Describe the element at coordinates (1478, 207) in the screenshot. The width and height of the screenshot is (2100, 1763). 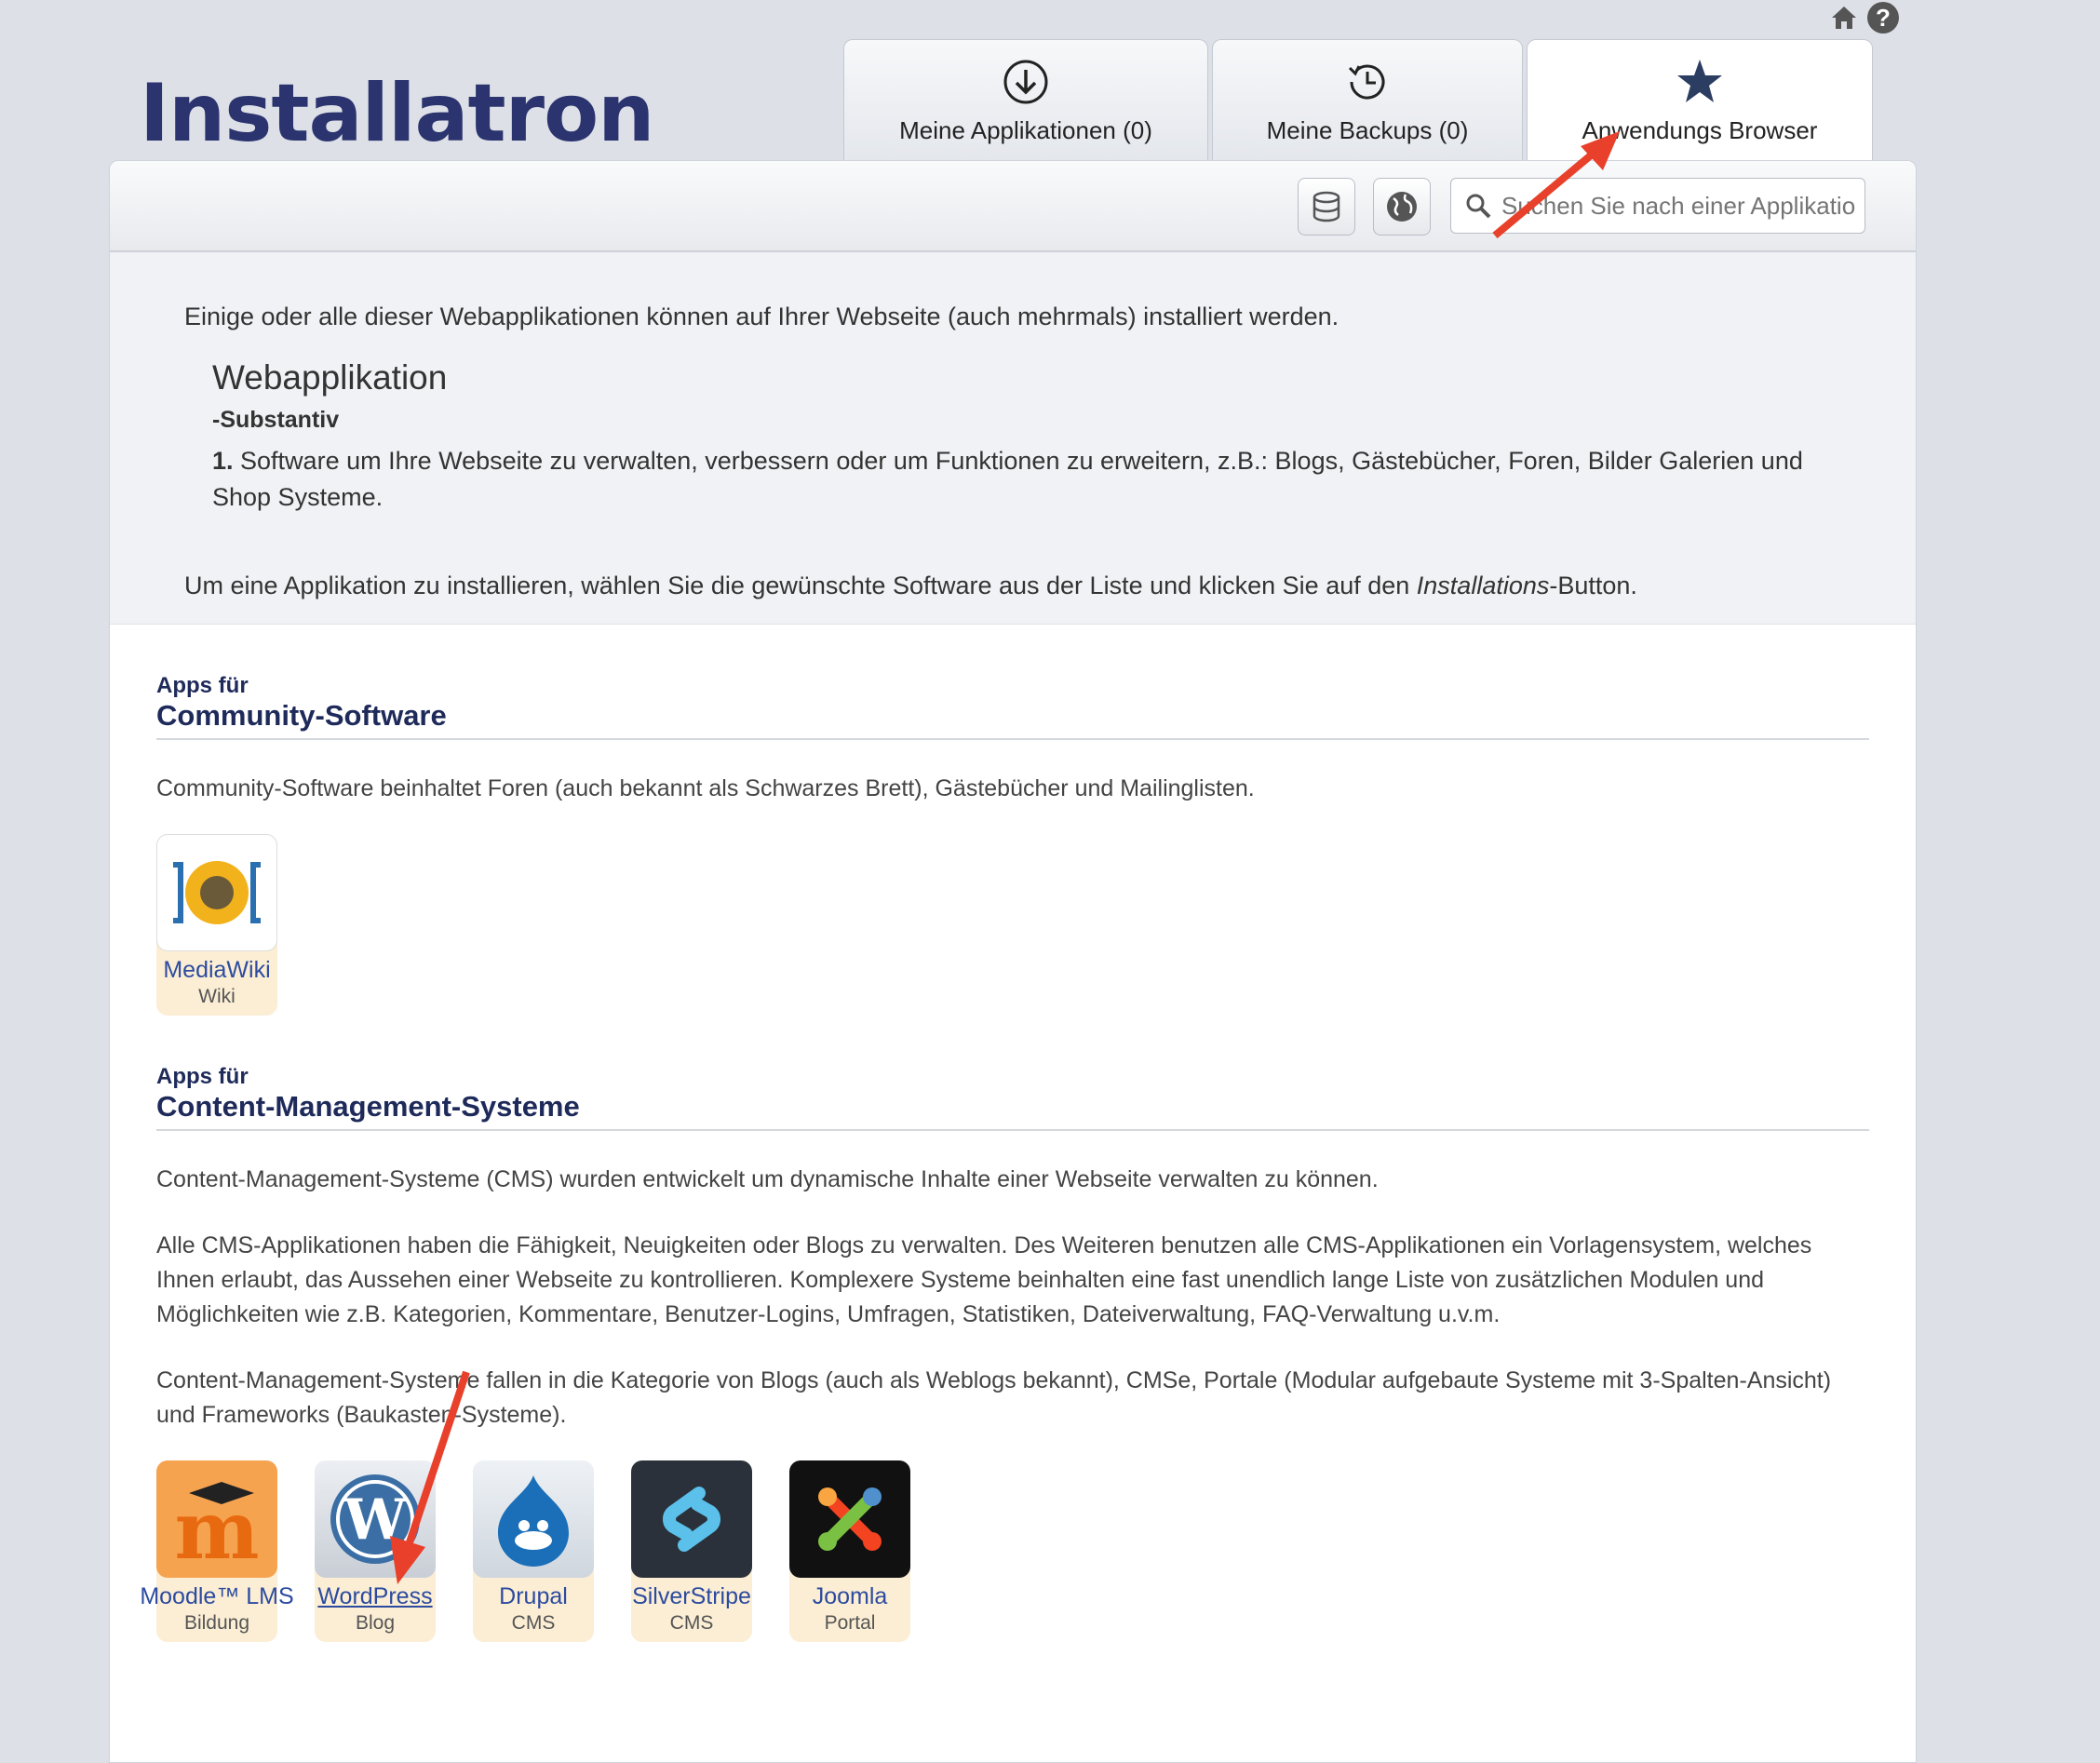
I see `search-icon` at that location.